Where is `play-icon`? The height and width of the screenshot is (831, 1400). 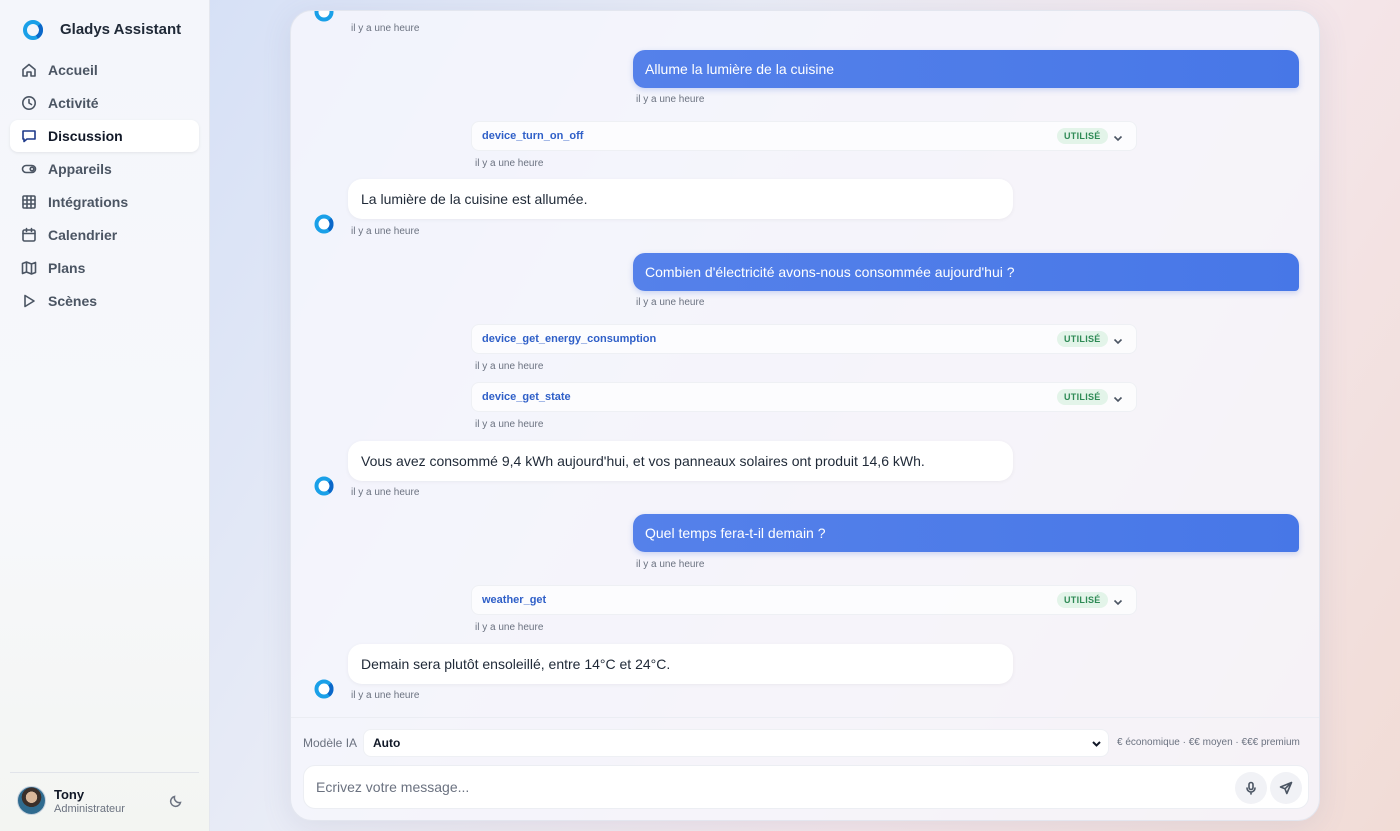
play-icon is located at coordinates (29, 301).